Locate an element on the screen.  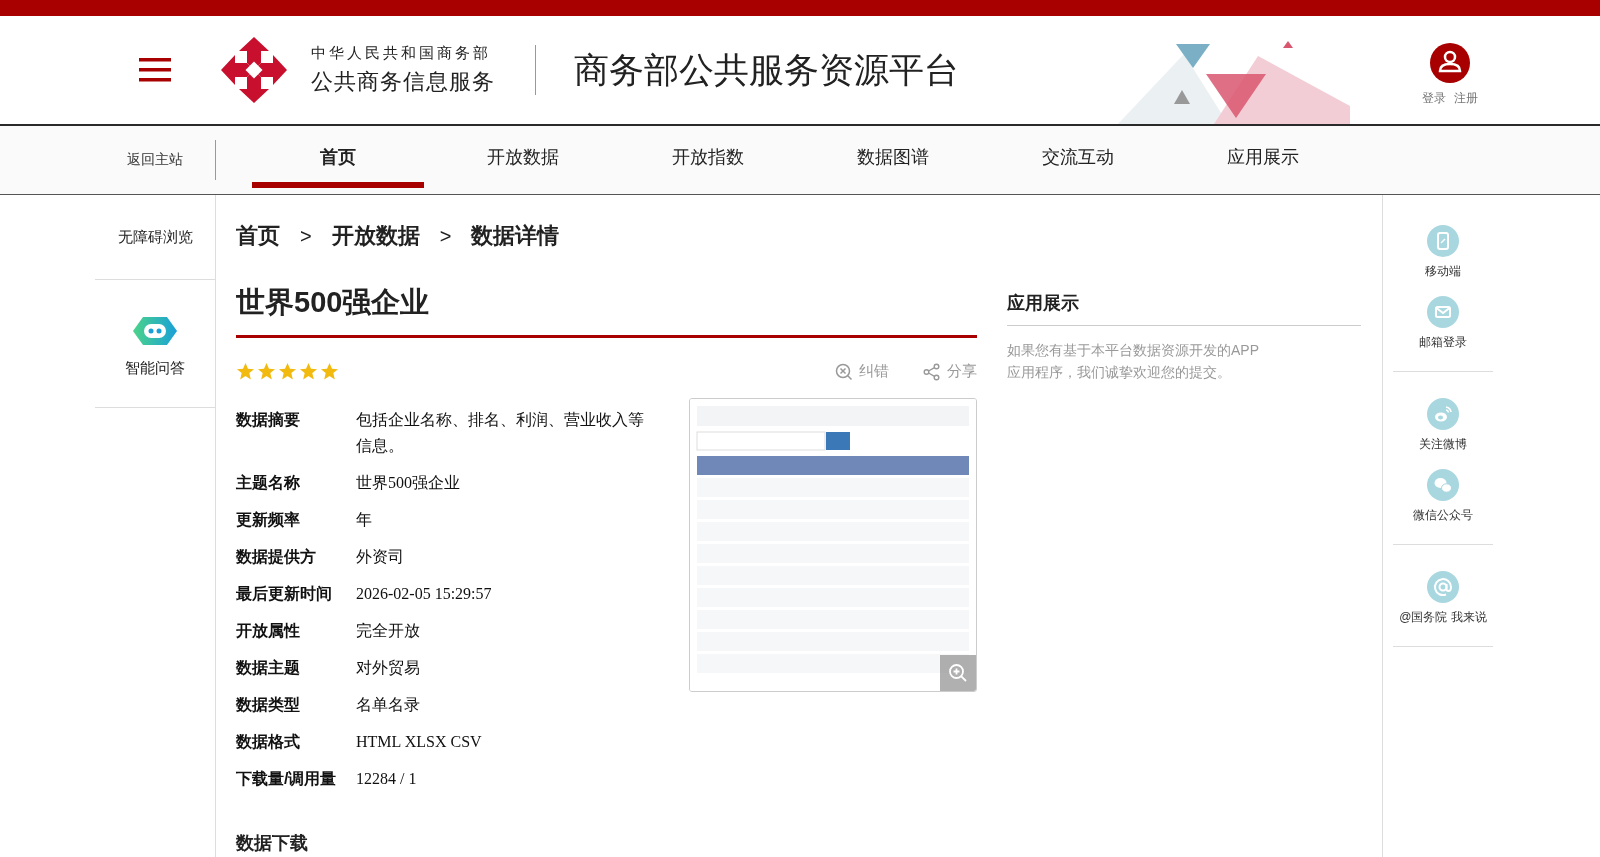
side-link: 微信公众号 is located at coordinates (1443, 515).